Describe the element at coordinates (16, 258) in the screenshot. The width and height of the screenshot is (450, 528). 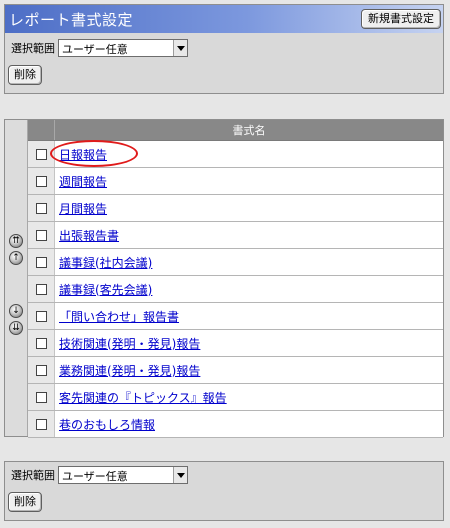
I see `move-up-icon: ↑` at that location.